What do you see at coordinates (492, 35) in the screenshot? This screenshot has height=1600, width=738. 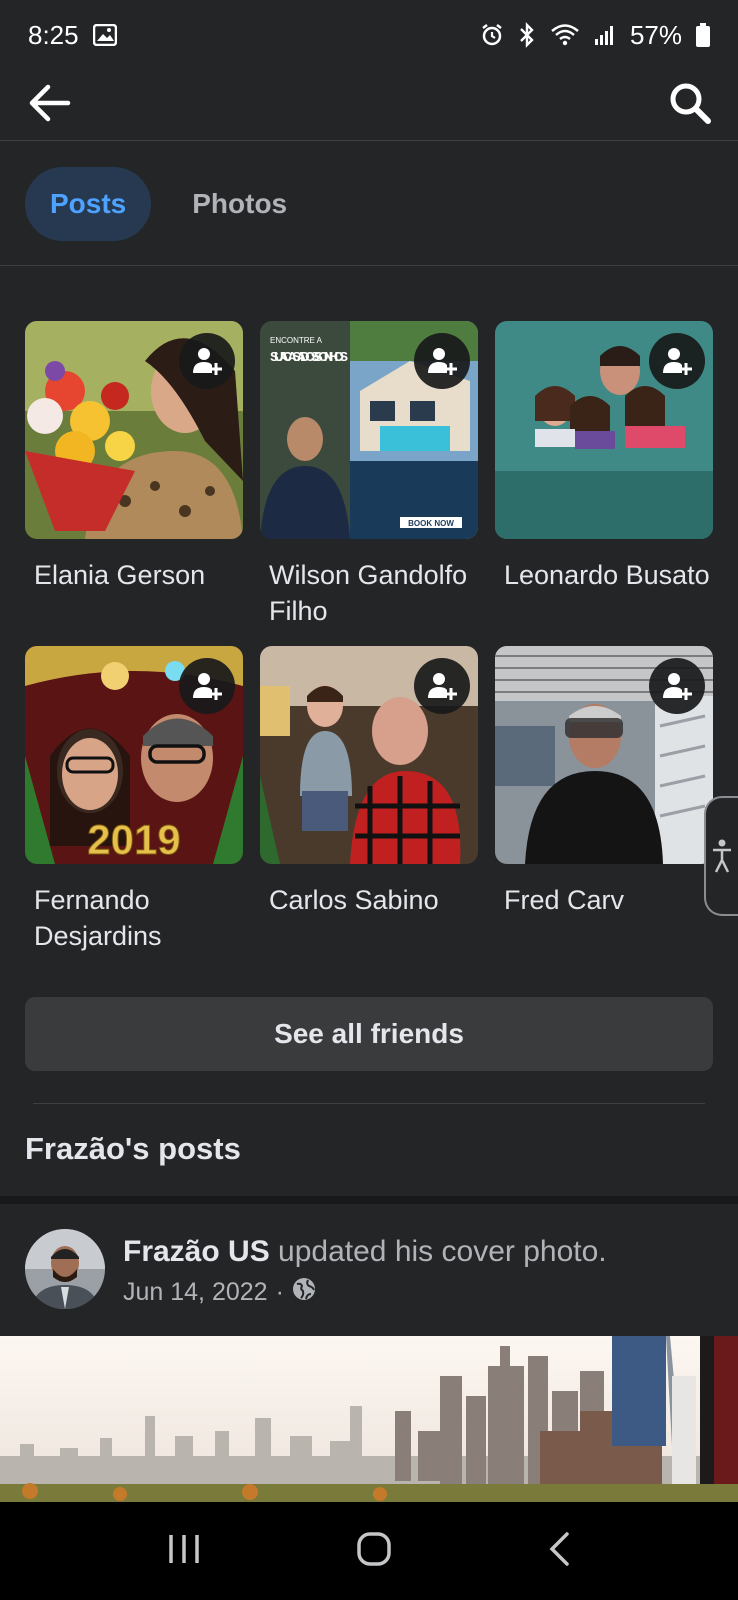 I see `alarm-icon` at bounding box center [492, 35].